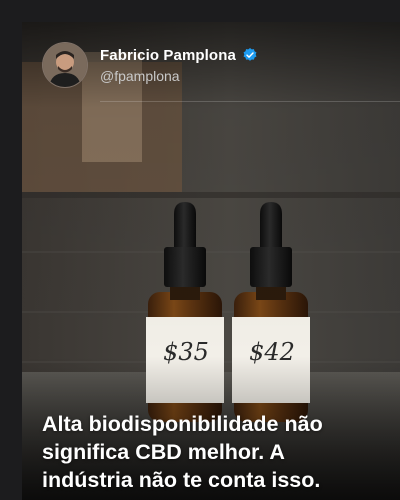  Describe the element at coordinates (186, 352) in the screenshot. I see `left-bottle-price: $35` at that location.